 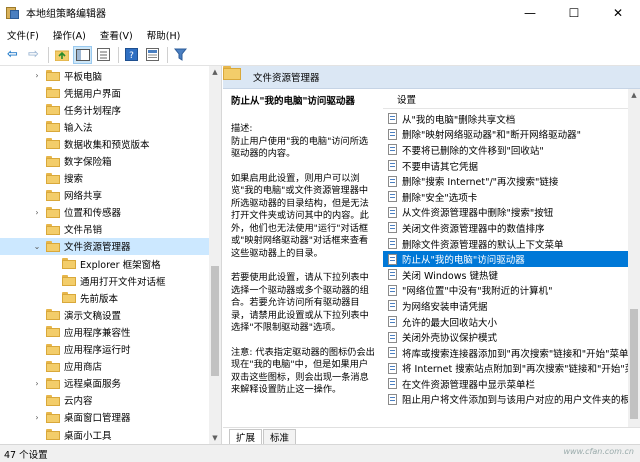 I want to click on tree-item: › 桌面窗口管理器, so click(x=105, y=417).